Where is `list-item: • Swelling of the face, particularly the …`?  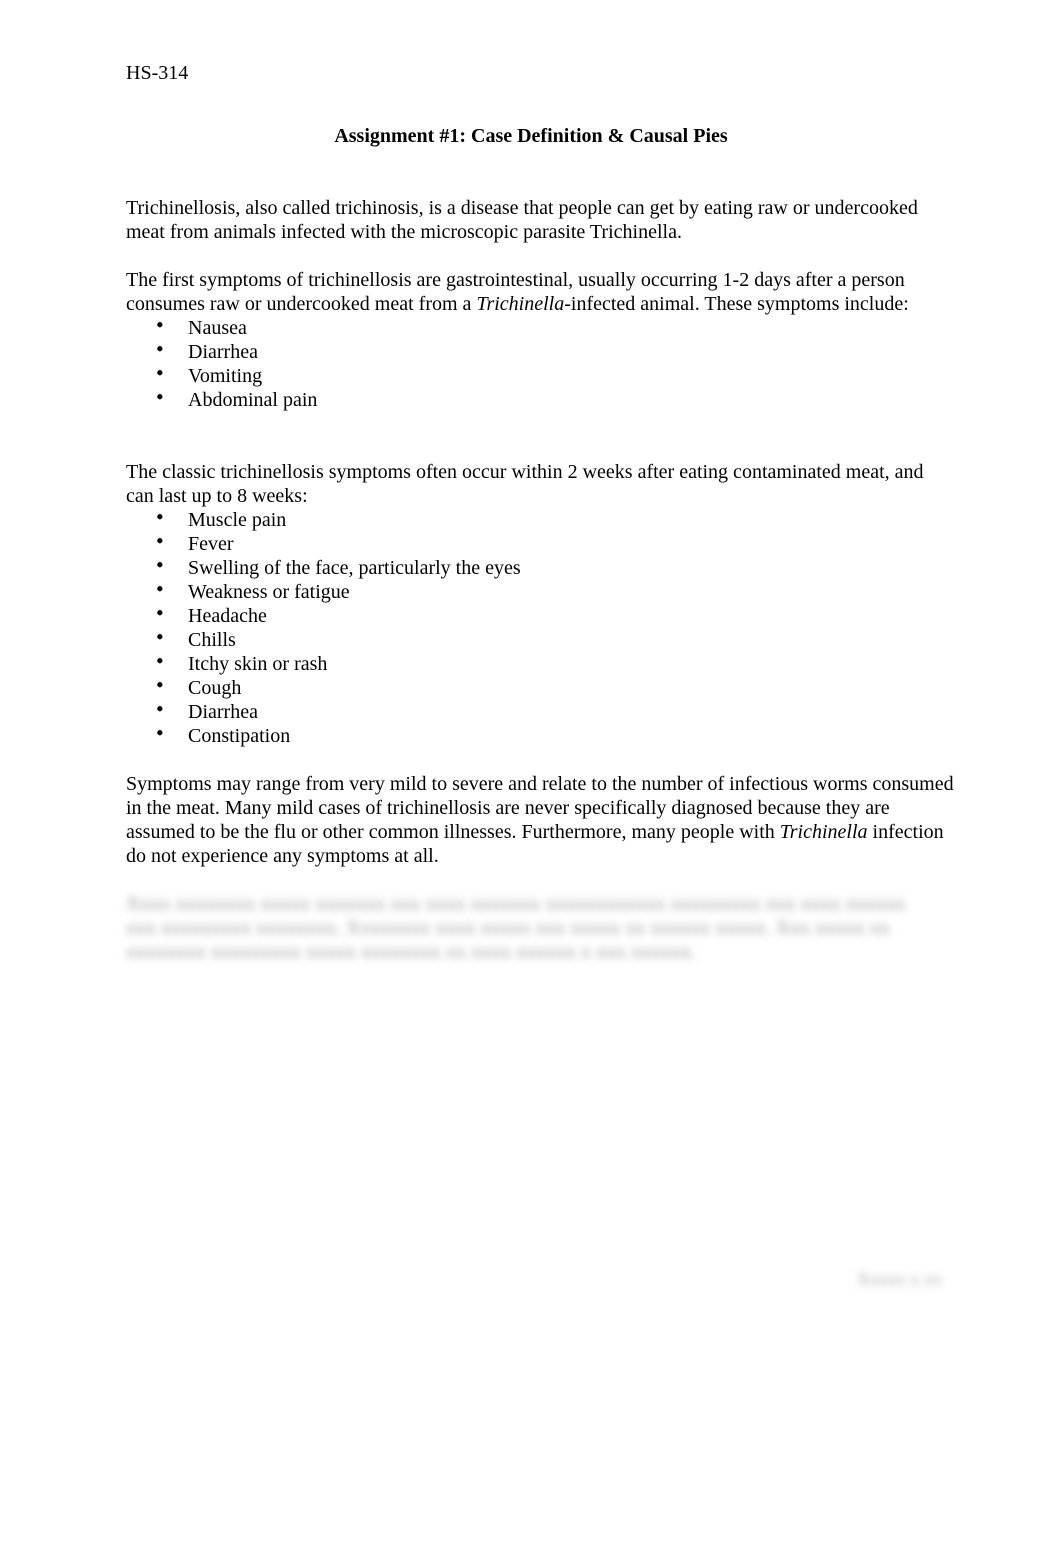 list-item: • Swelling of the face, particularly the … is located at coordinates (541, 566).